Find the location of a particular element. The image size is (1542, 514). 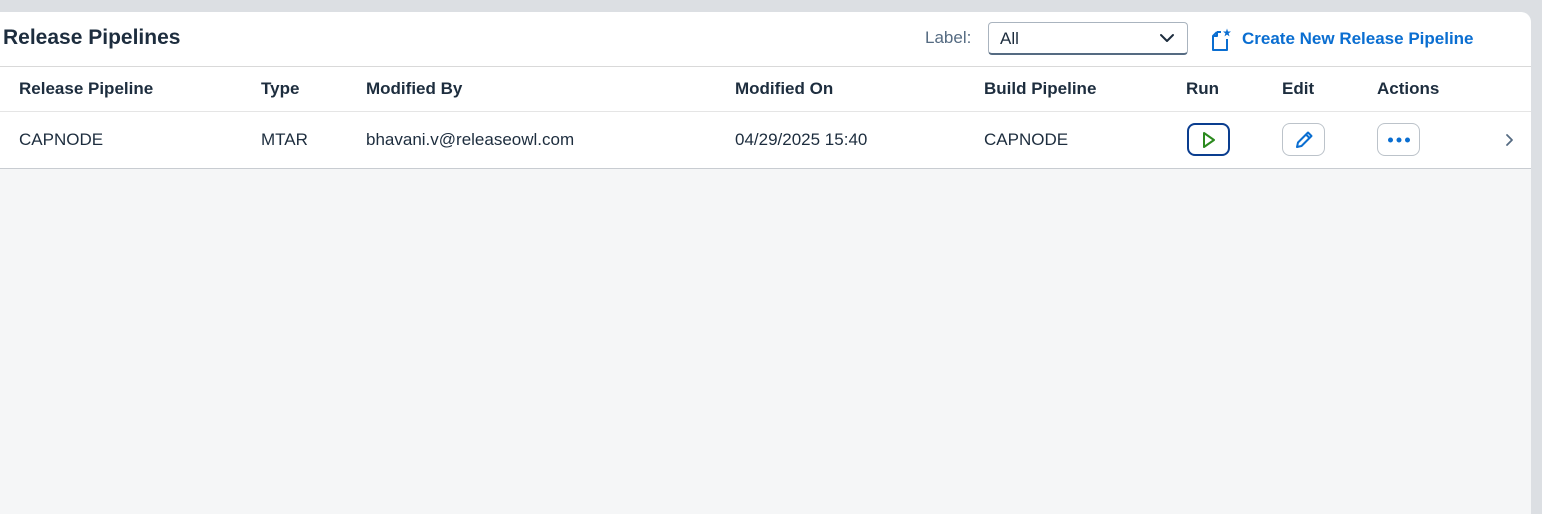

cell-release-pipeline: CAPNODE is located at coordinates (61, 139).